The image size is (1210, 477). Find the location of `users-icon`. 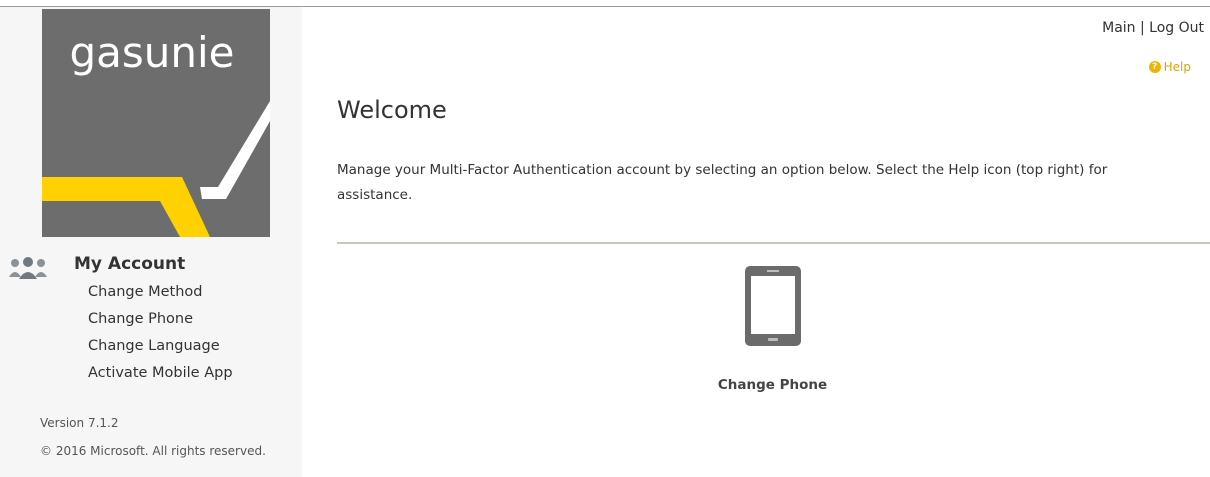

users-icon is located at coordinates (28, 269).